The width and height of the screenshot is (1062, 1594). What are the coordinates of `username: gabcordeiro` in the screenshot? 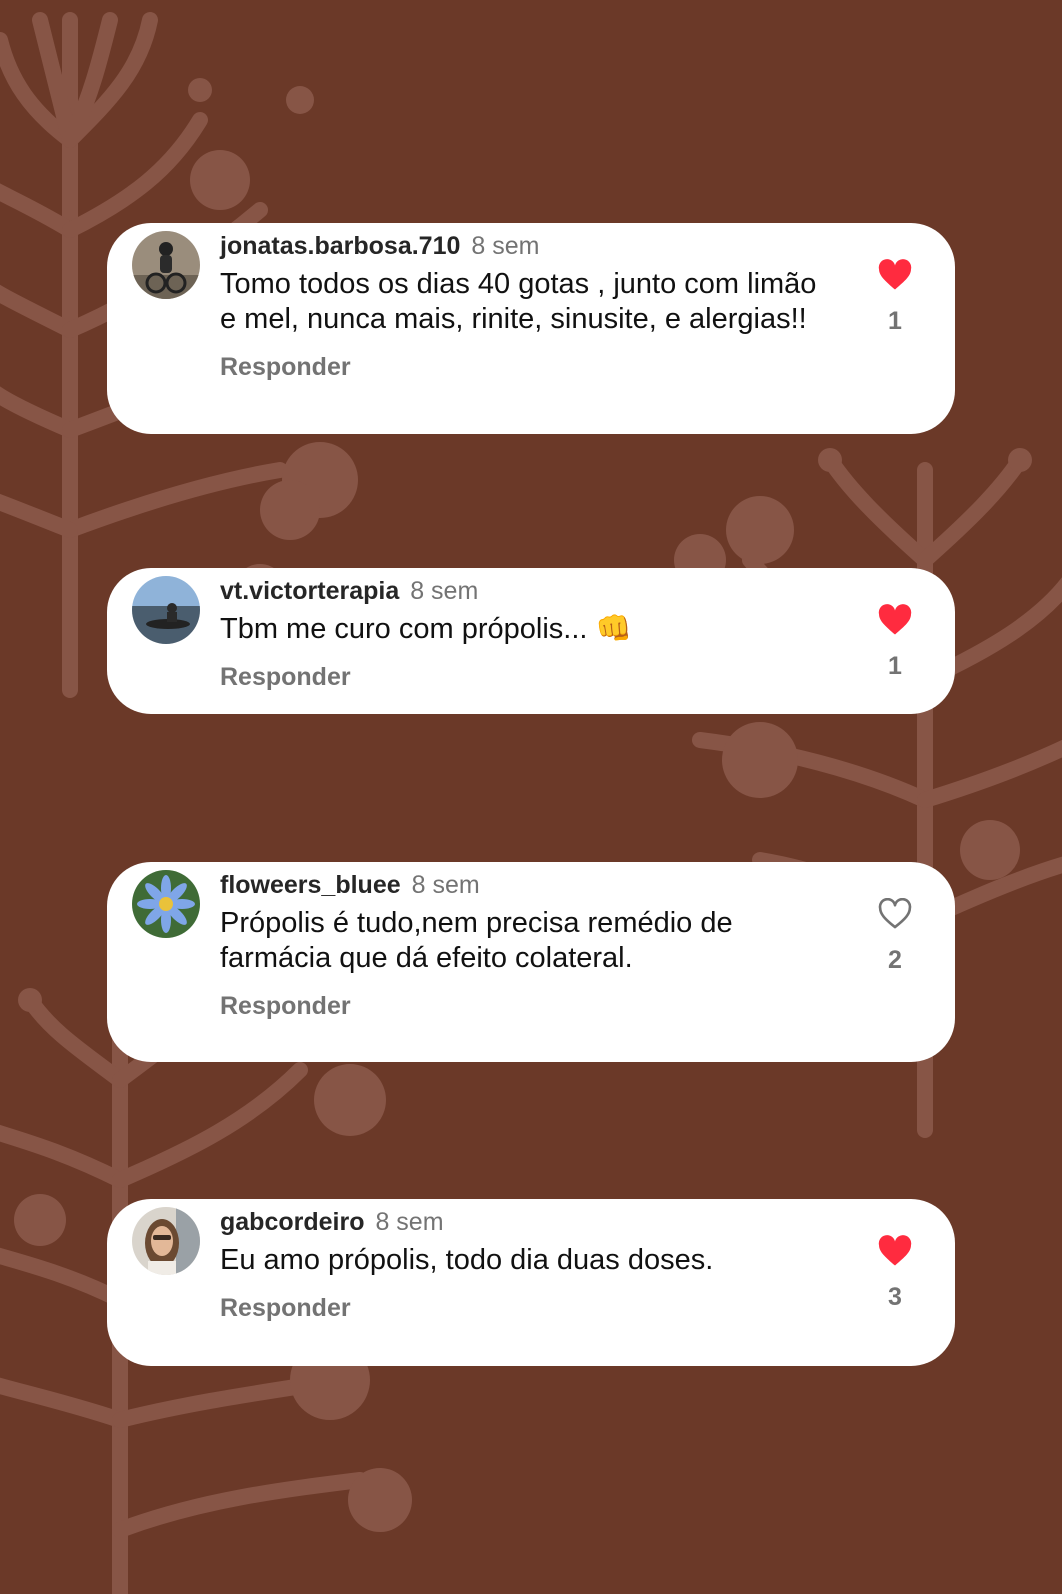 It's located at (292, 1222).